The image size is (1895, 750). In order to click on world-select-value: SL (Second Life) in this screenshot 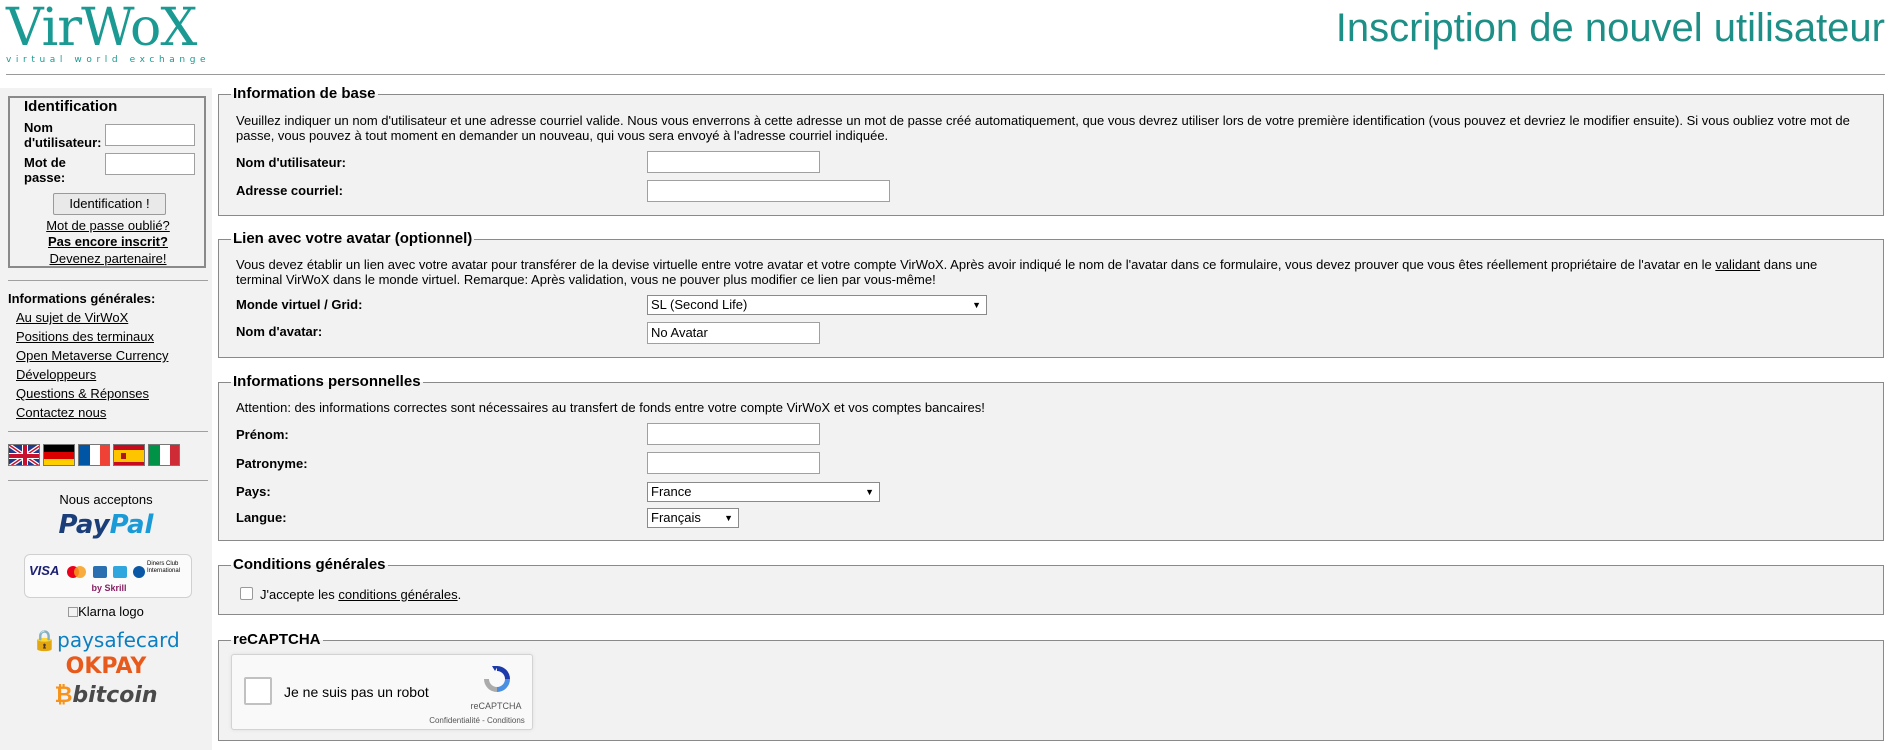, I will do `click(699, 304)`.